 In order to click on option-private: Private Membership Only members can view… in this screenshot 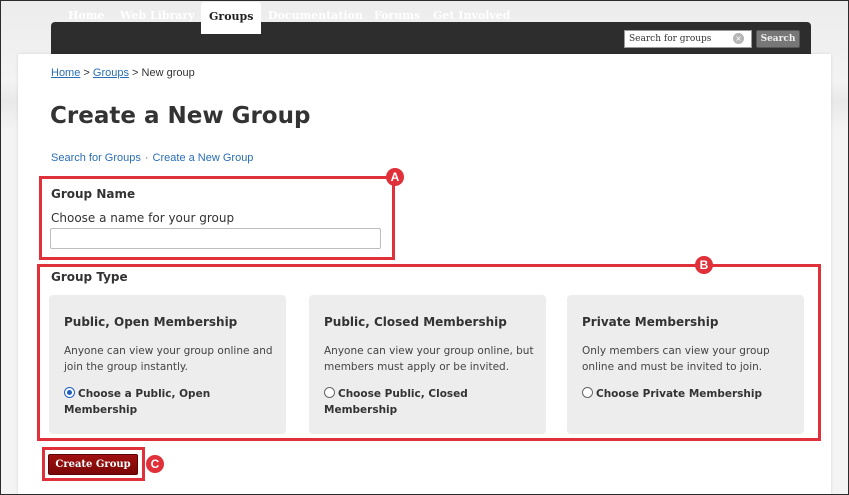, I will do `click(685, 364)`.